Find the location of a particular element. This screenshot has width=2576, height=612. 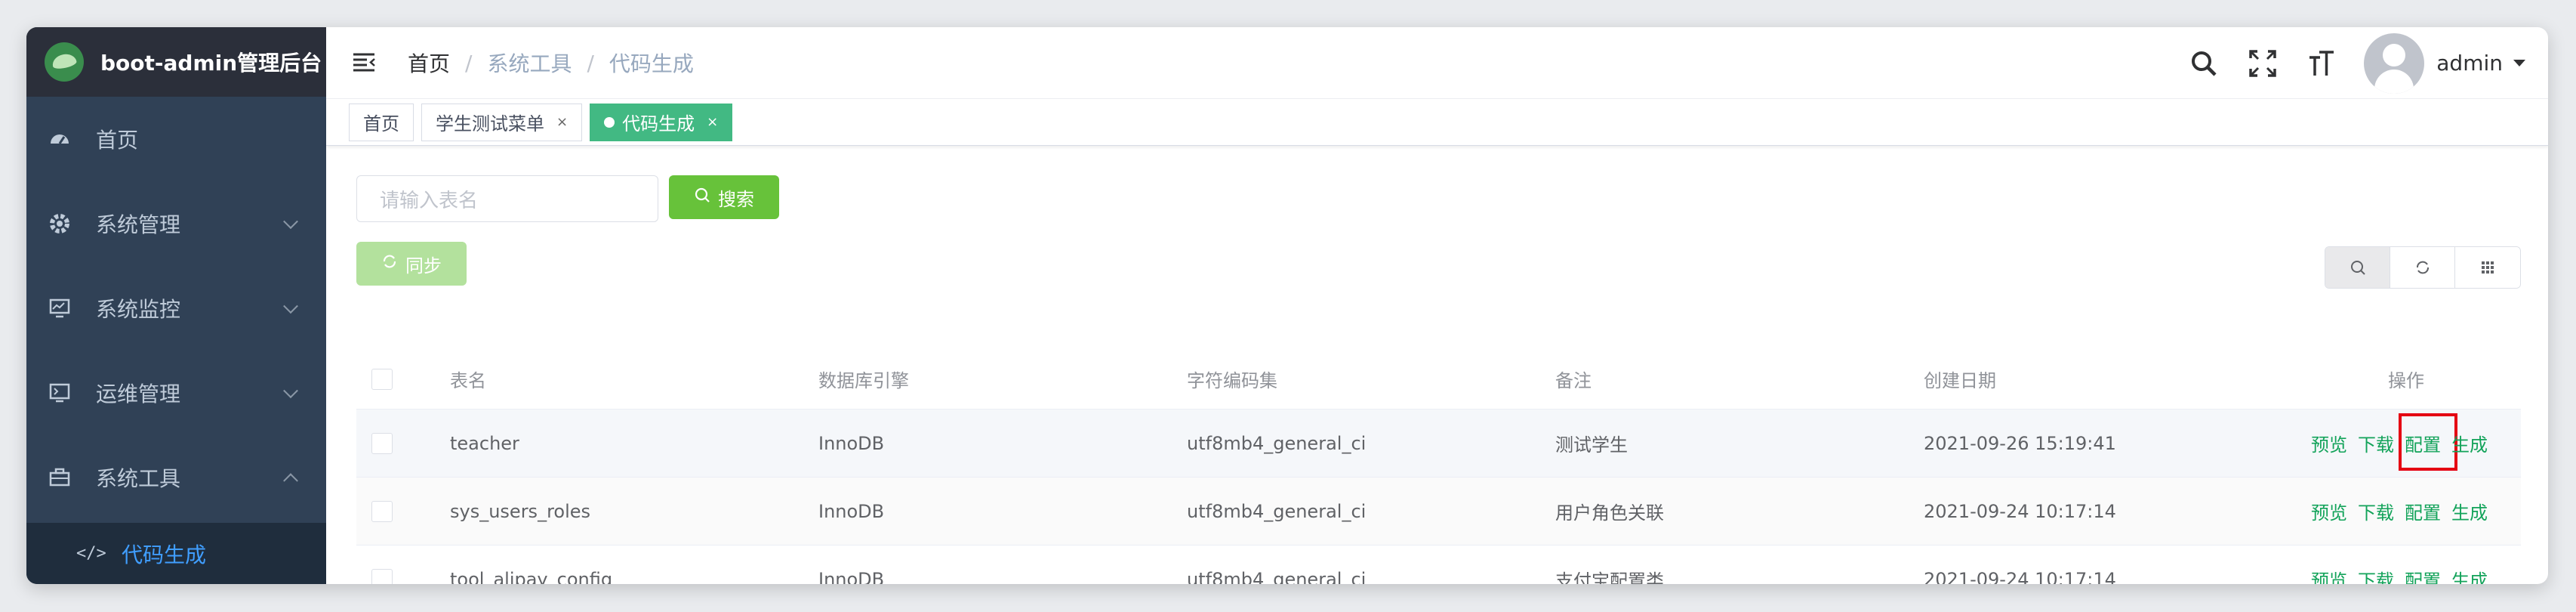

sidebar-item-system-monitor: 系统监控 is located at coordinates (176, 308).